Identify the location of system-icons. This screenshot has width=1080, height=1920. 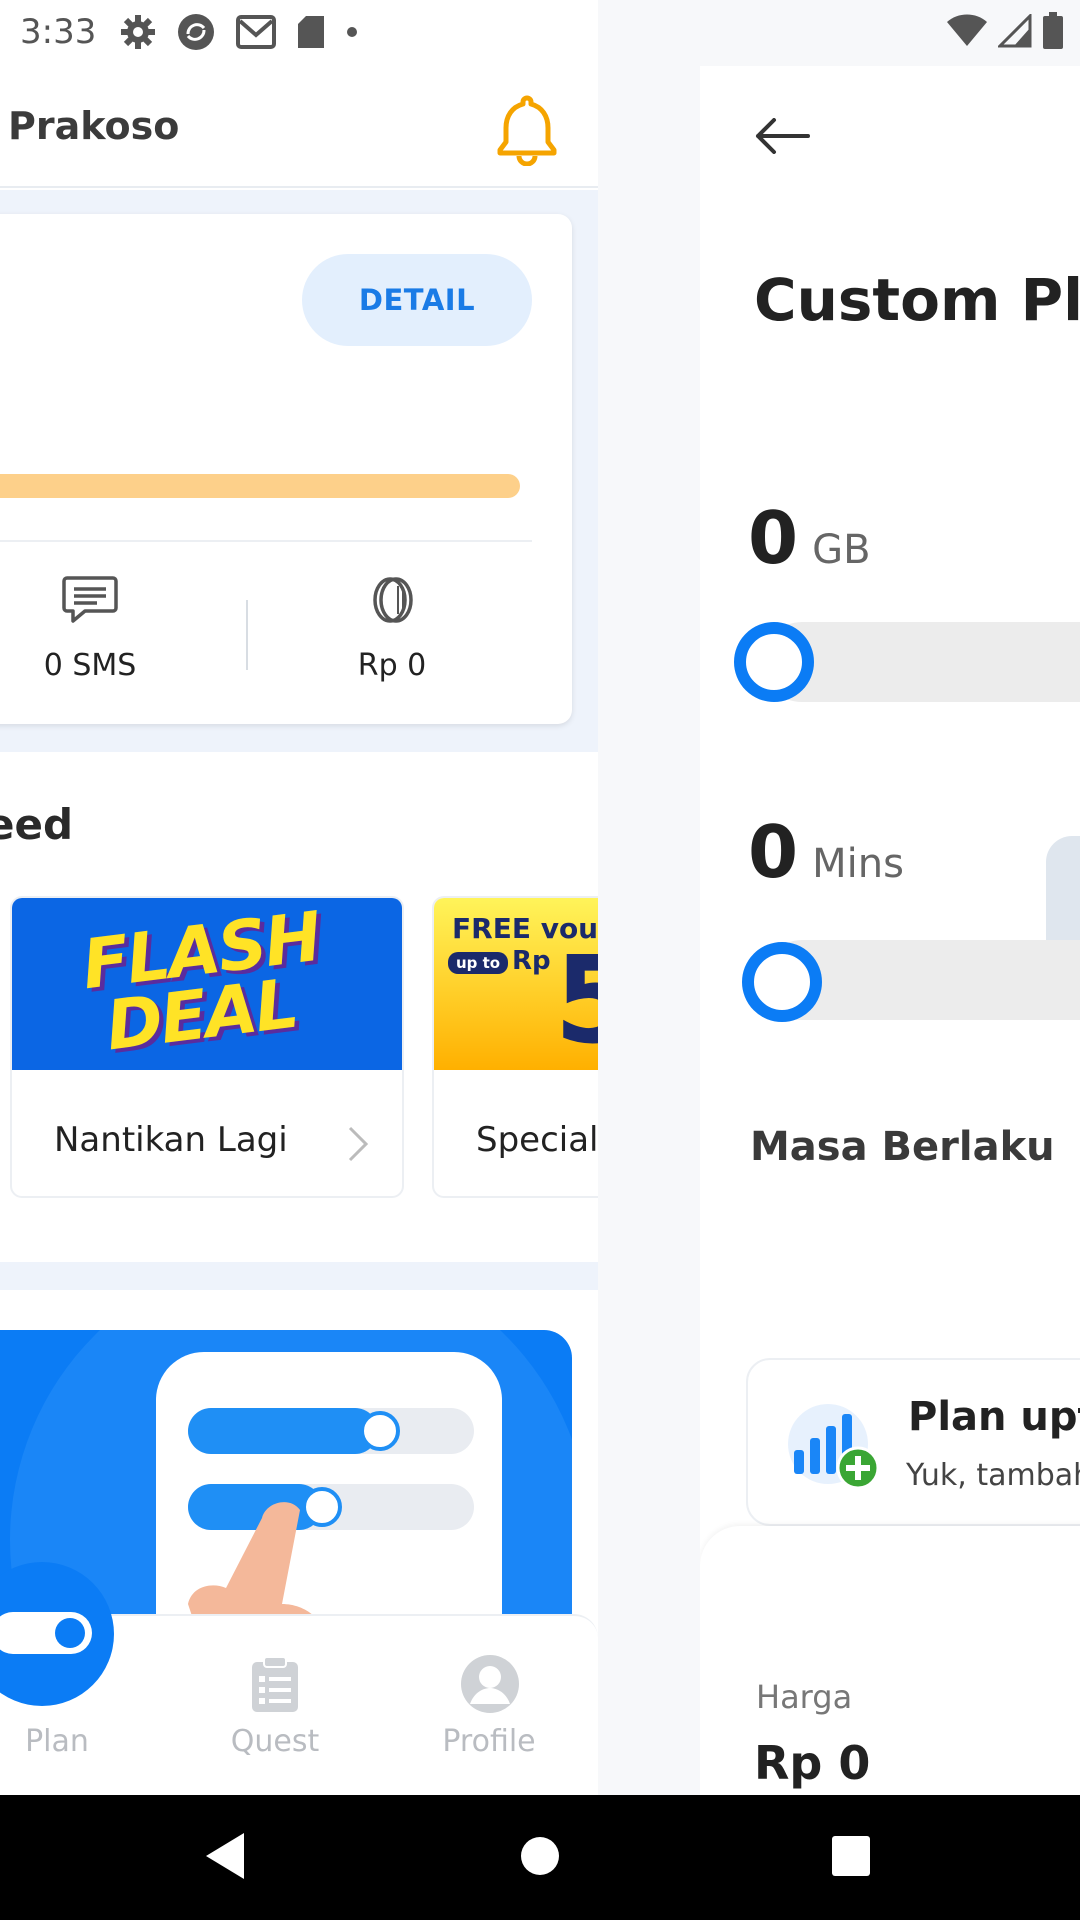
(1005, 31).